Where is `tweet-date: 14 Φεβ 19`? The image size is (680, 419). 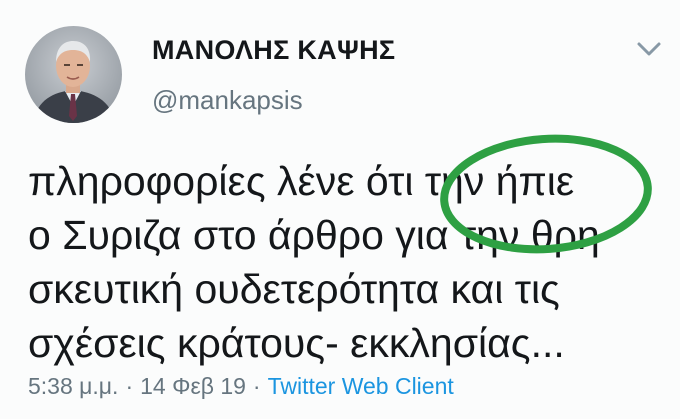
tweet-date: 14 Φεβ 19 is located at coordinates (193, 386).